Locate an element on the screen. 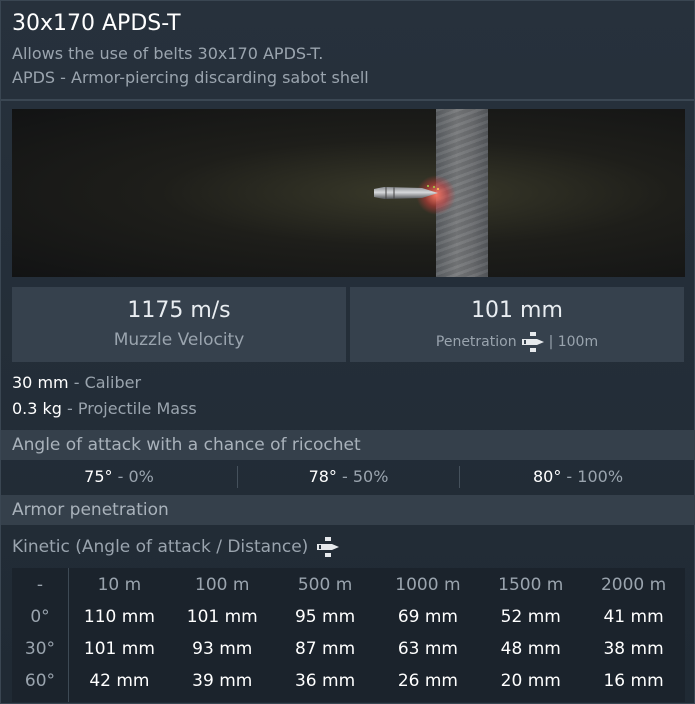 The height and width of the screenshot is (704, 695). ricochet-item: 78° - 50% is located at coordinates (348, 477).